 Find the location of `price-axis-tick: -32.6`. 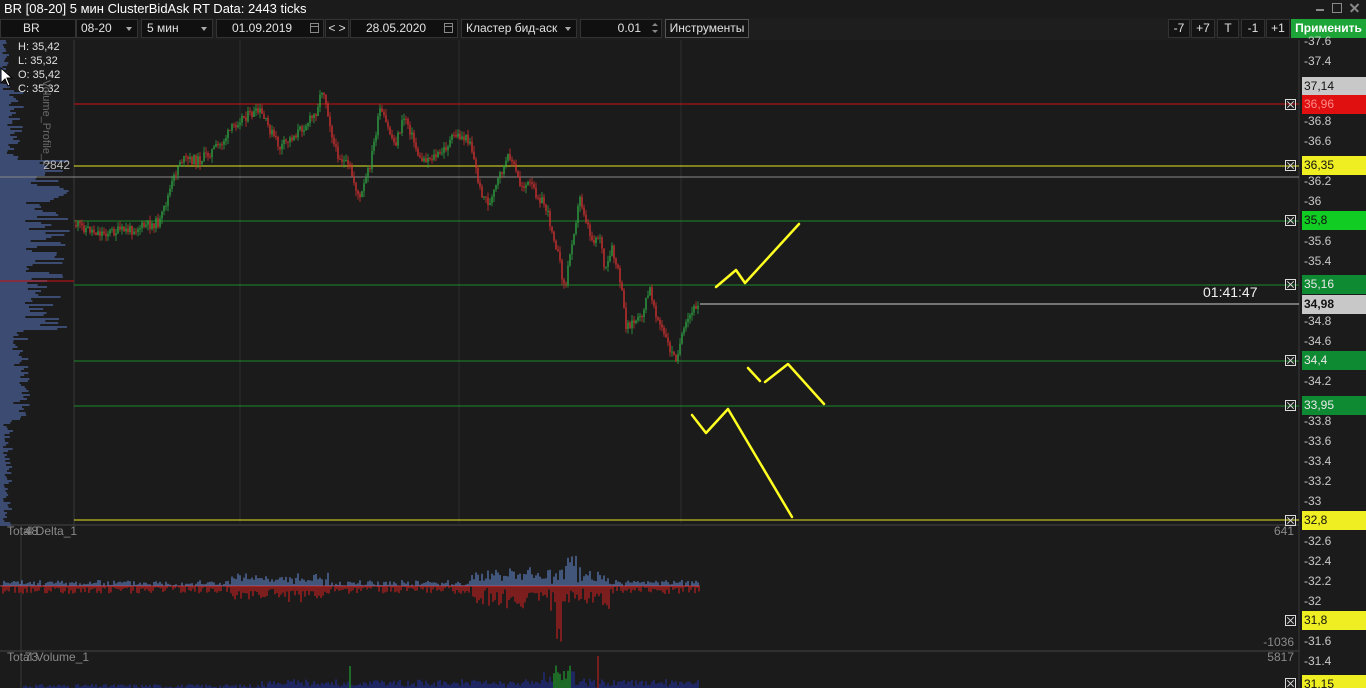

price-axis-tick: -32.6 is located at coordinates (1318, 541).